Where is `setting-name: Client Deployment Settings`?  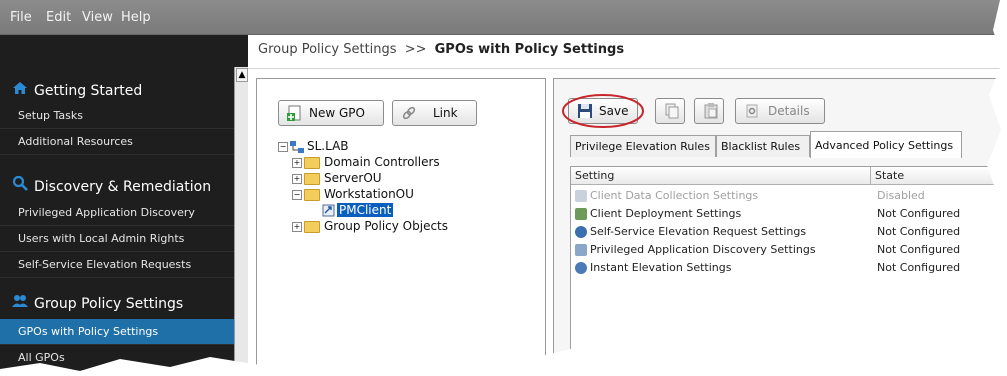 setting-name: Client Deployment Settings is located at coordinates (666, 213).